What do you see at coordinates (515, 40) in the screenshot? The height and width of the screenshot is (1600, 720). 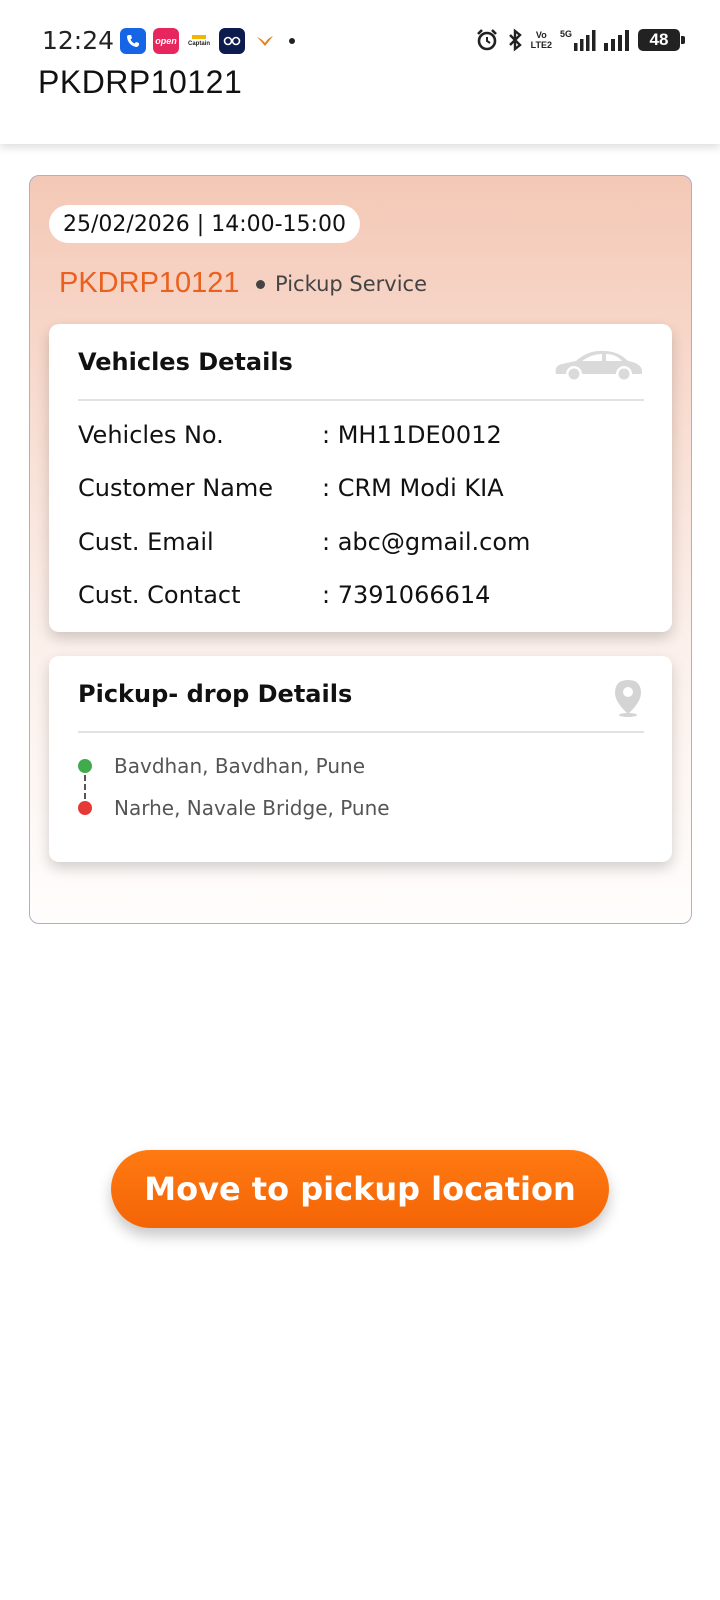 I see `bluetooth-icon` at bounding box center [515, 40].